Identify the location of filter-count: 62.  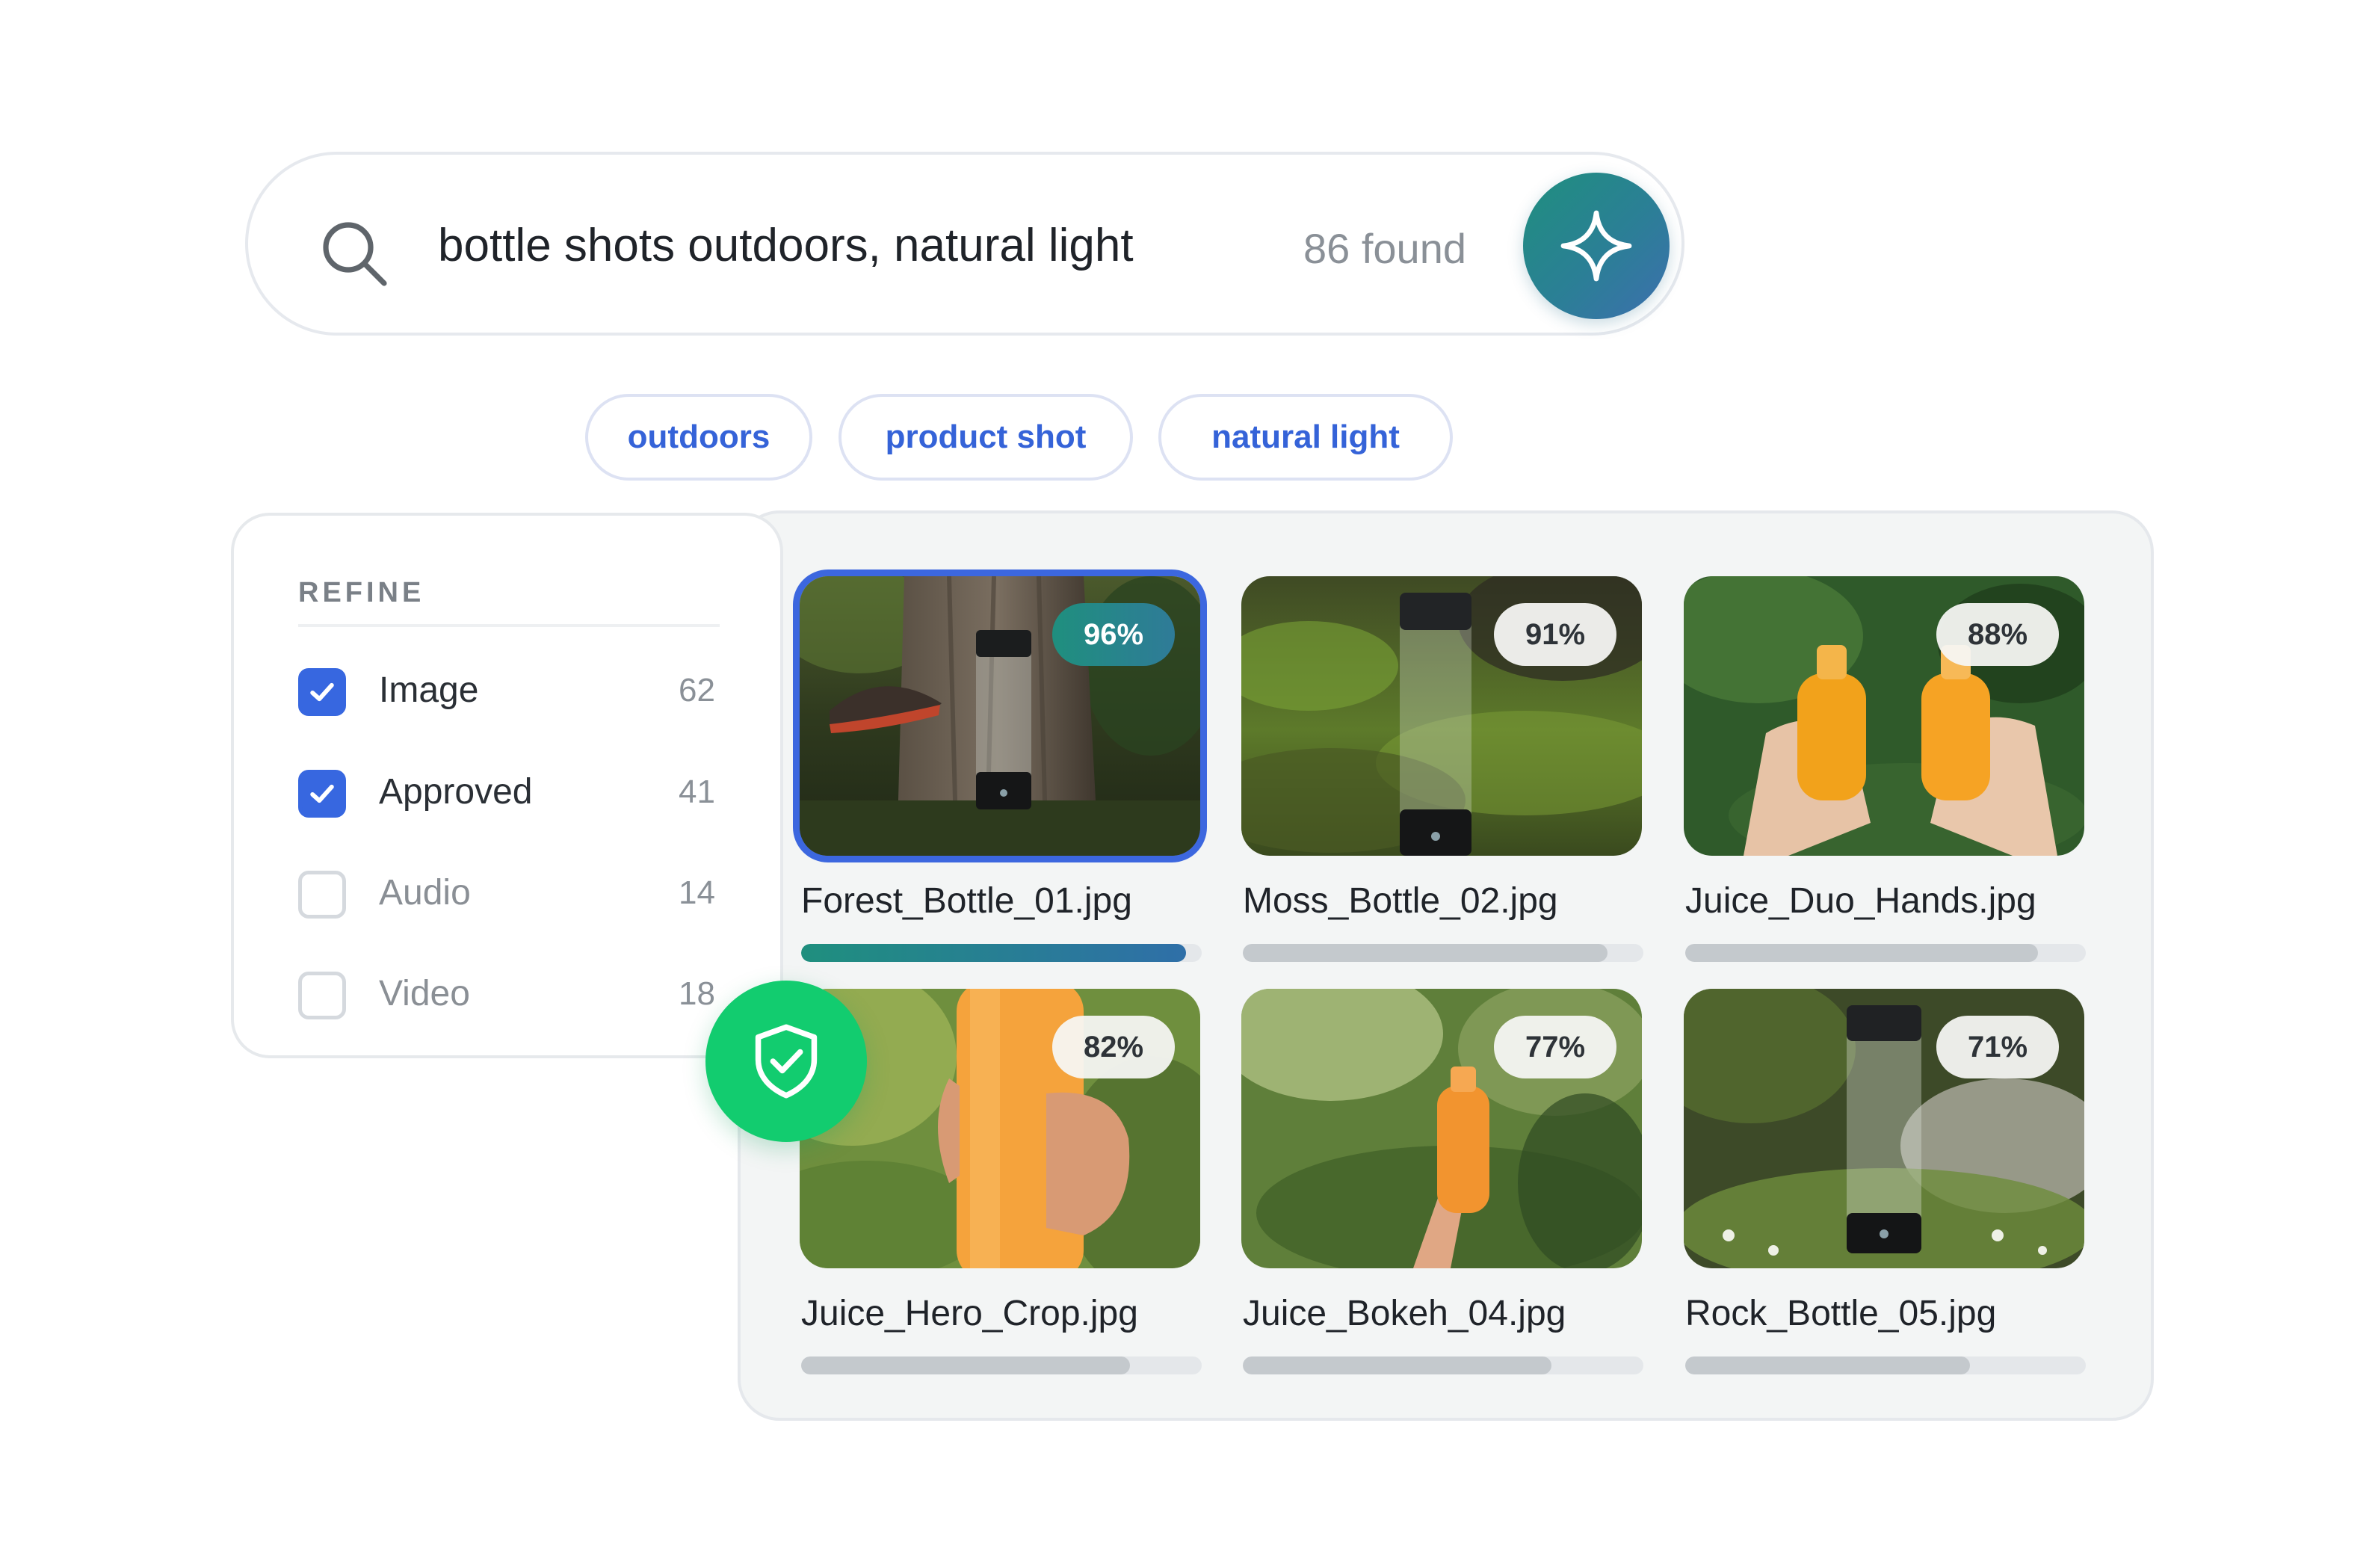
(697, 690).